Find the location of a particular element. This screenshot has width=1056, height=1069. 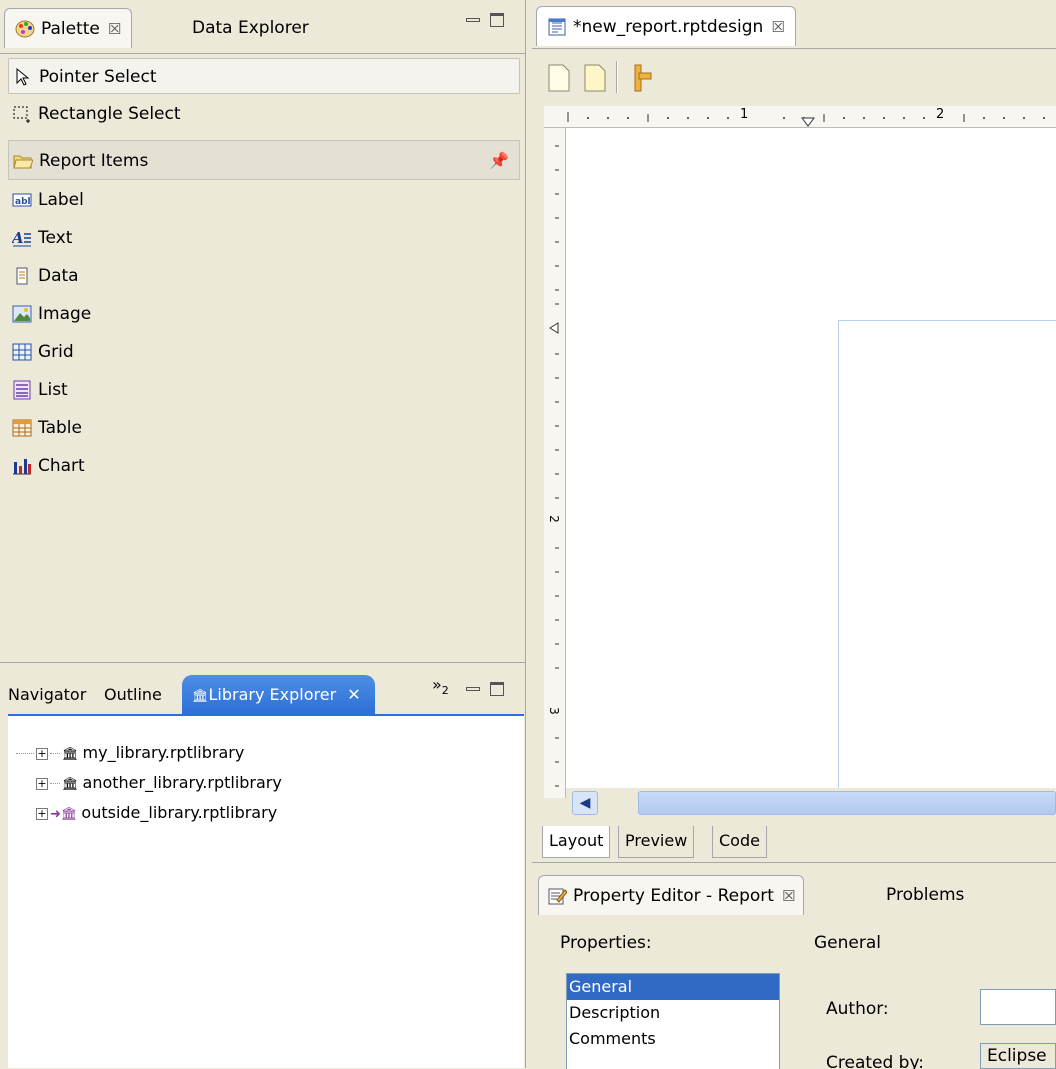

page-margin-guide is located at coordinates (947, 555).